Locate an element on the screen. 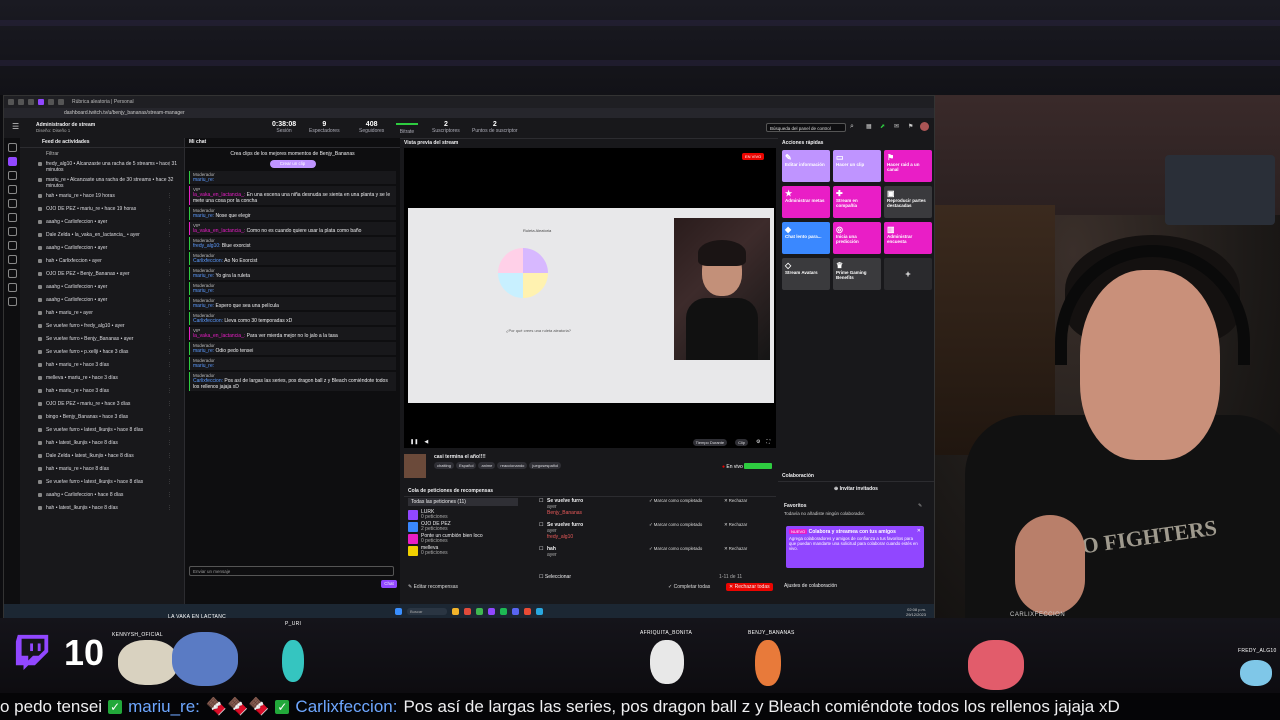 This screenshot has width=1280, height=720. complete-all-button: ✓ Completar todas is located at coordinates (689, 587).